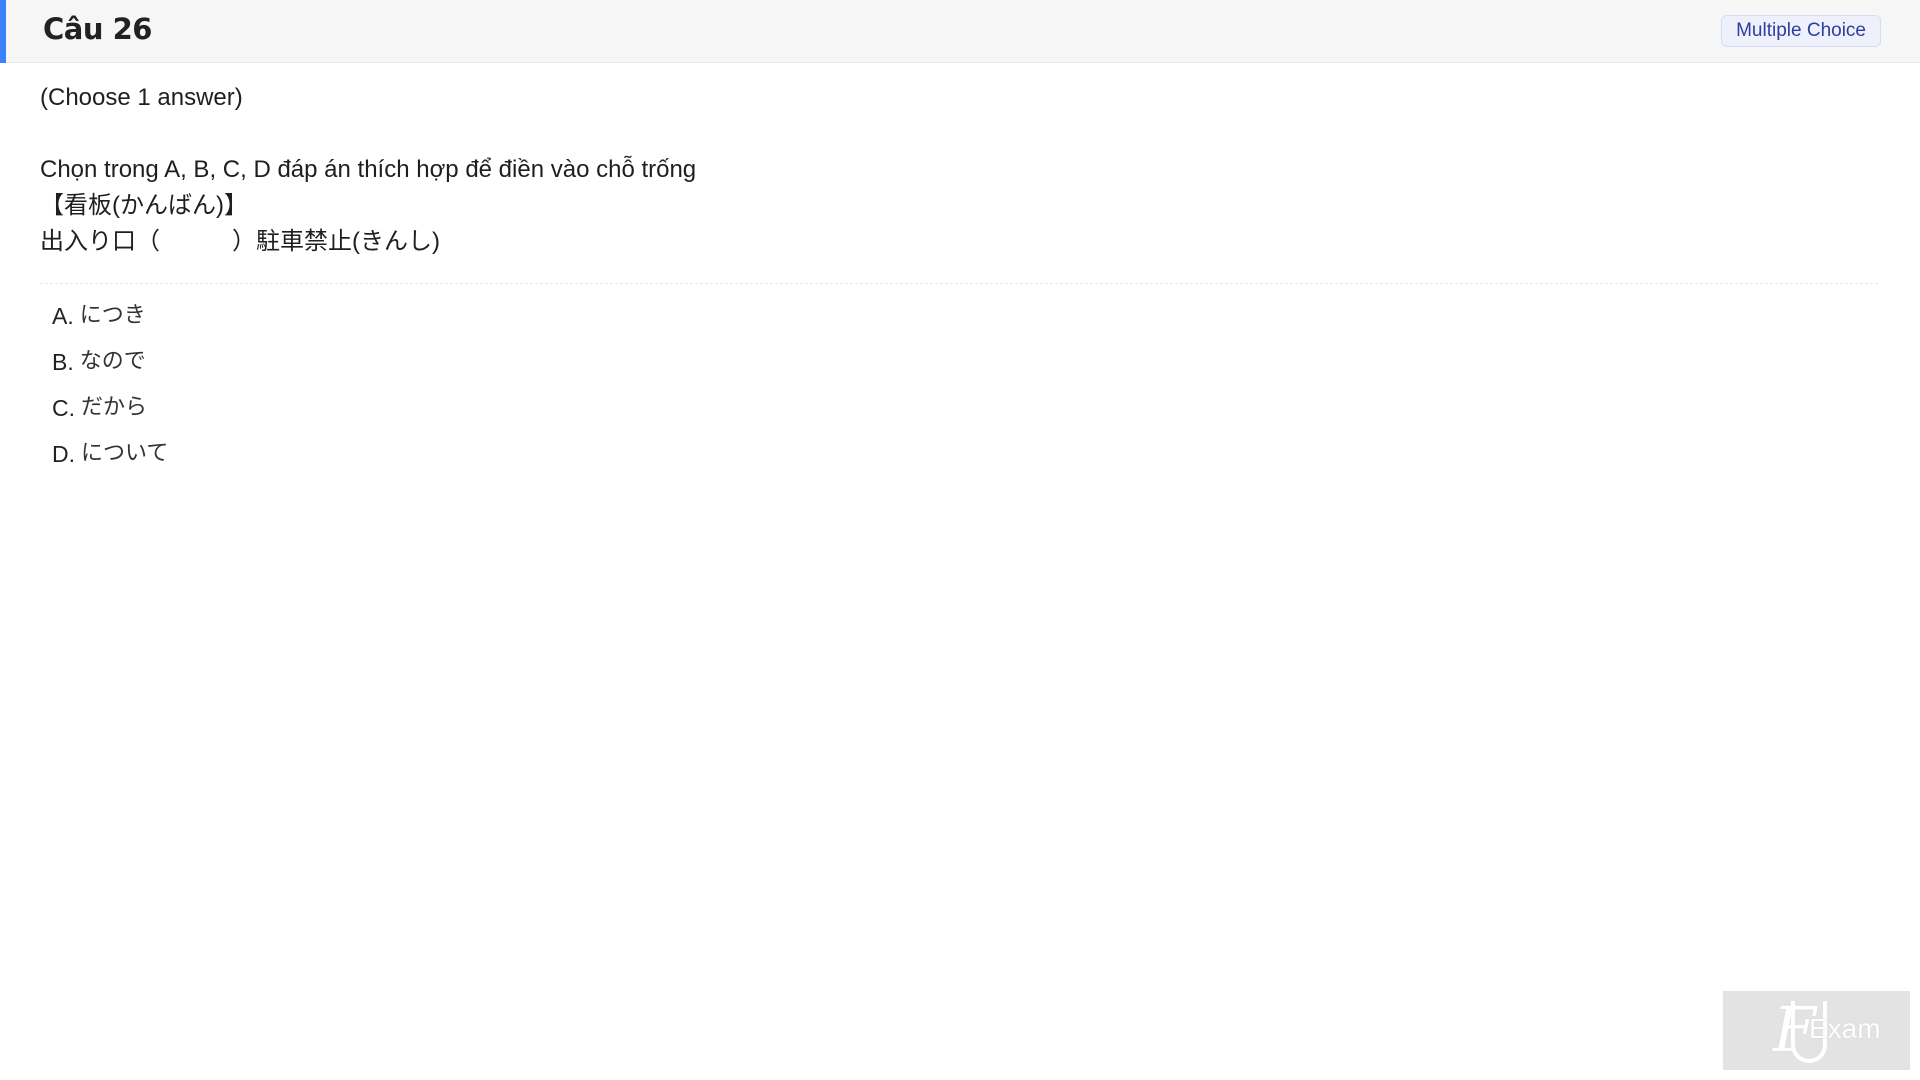  What do you see at coordinates (960, 31) in the screenshot?
I see `question-header: Câu 26 Multiple Choice` at bounding box center [960, 31].